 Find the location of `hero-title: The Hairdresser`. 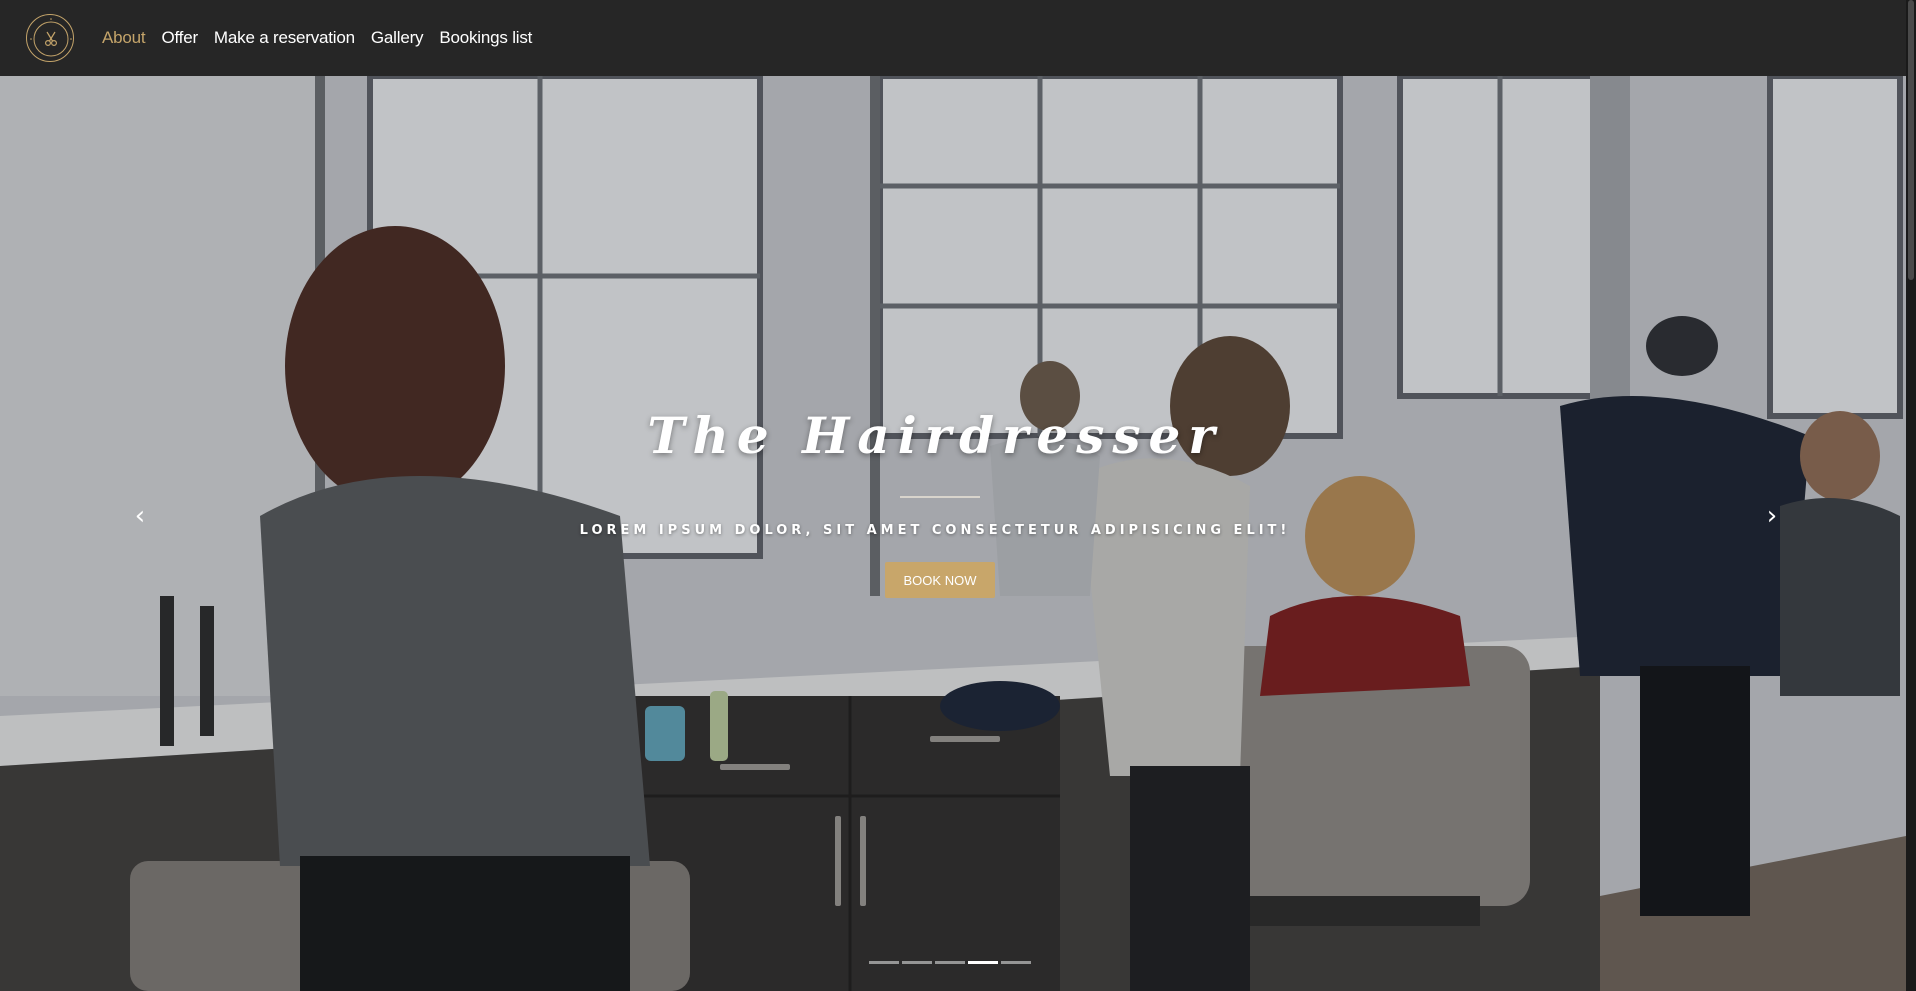

hero-title: The Hairdresser is located at coordinates (935, 435).